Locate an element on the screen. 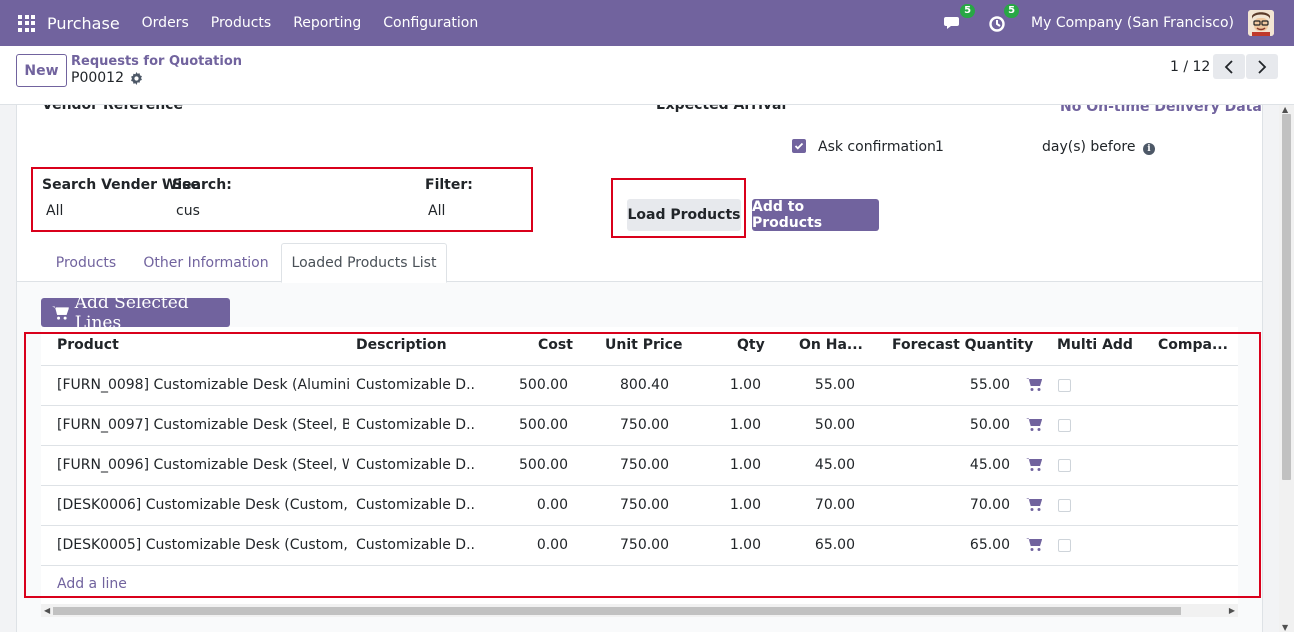  cart-icon is located at coordinates (60, 312).